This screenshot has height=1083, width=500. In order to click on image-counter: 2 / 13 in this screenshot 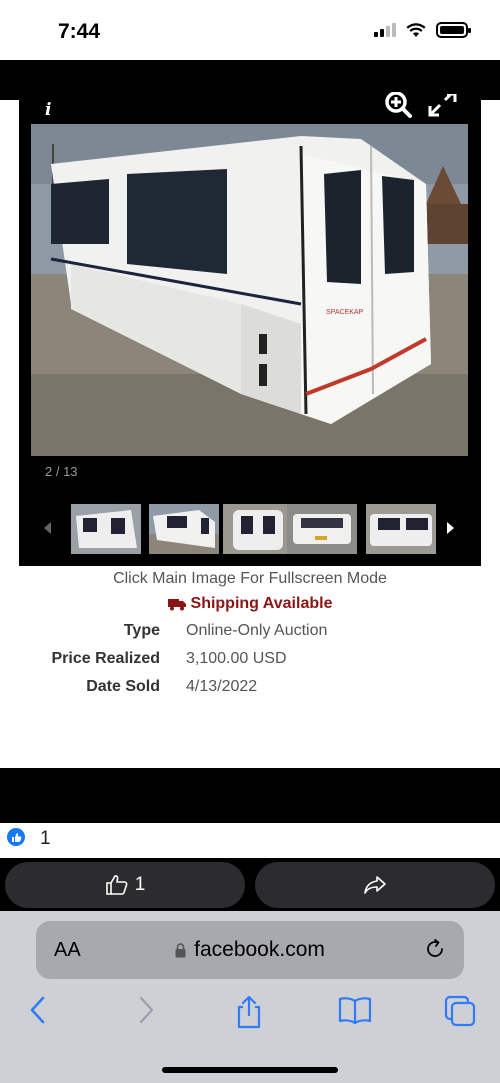, I will do `click(61, 471)`.